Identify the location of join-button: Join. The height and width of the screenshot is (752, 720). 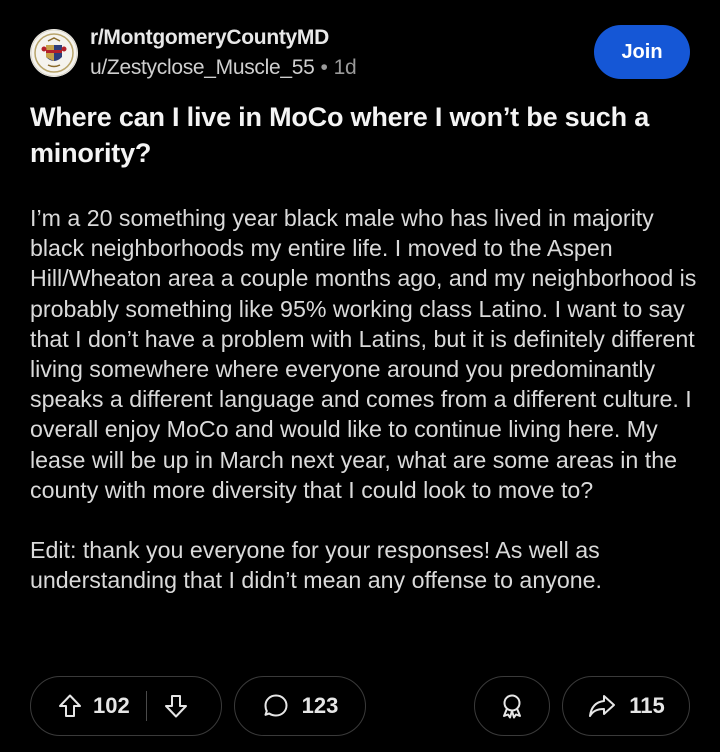
(642, 52).